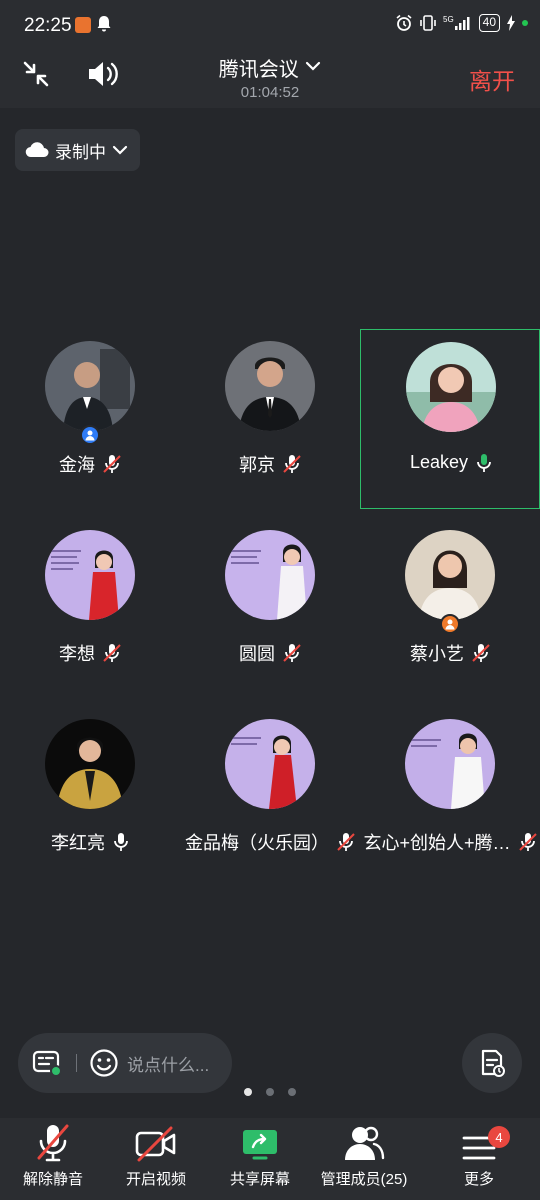 The height and width of the screenshot is (1200, 540). I want to click on video-off-icon, so click(155, 1144).